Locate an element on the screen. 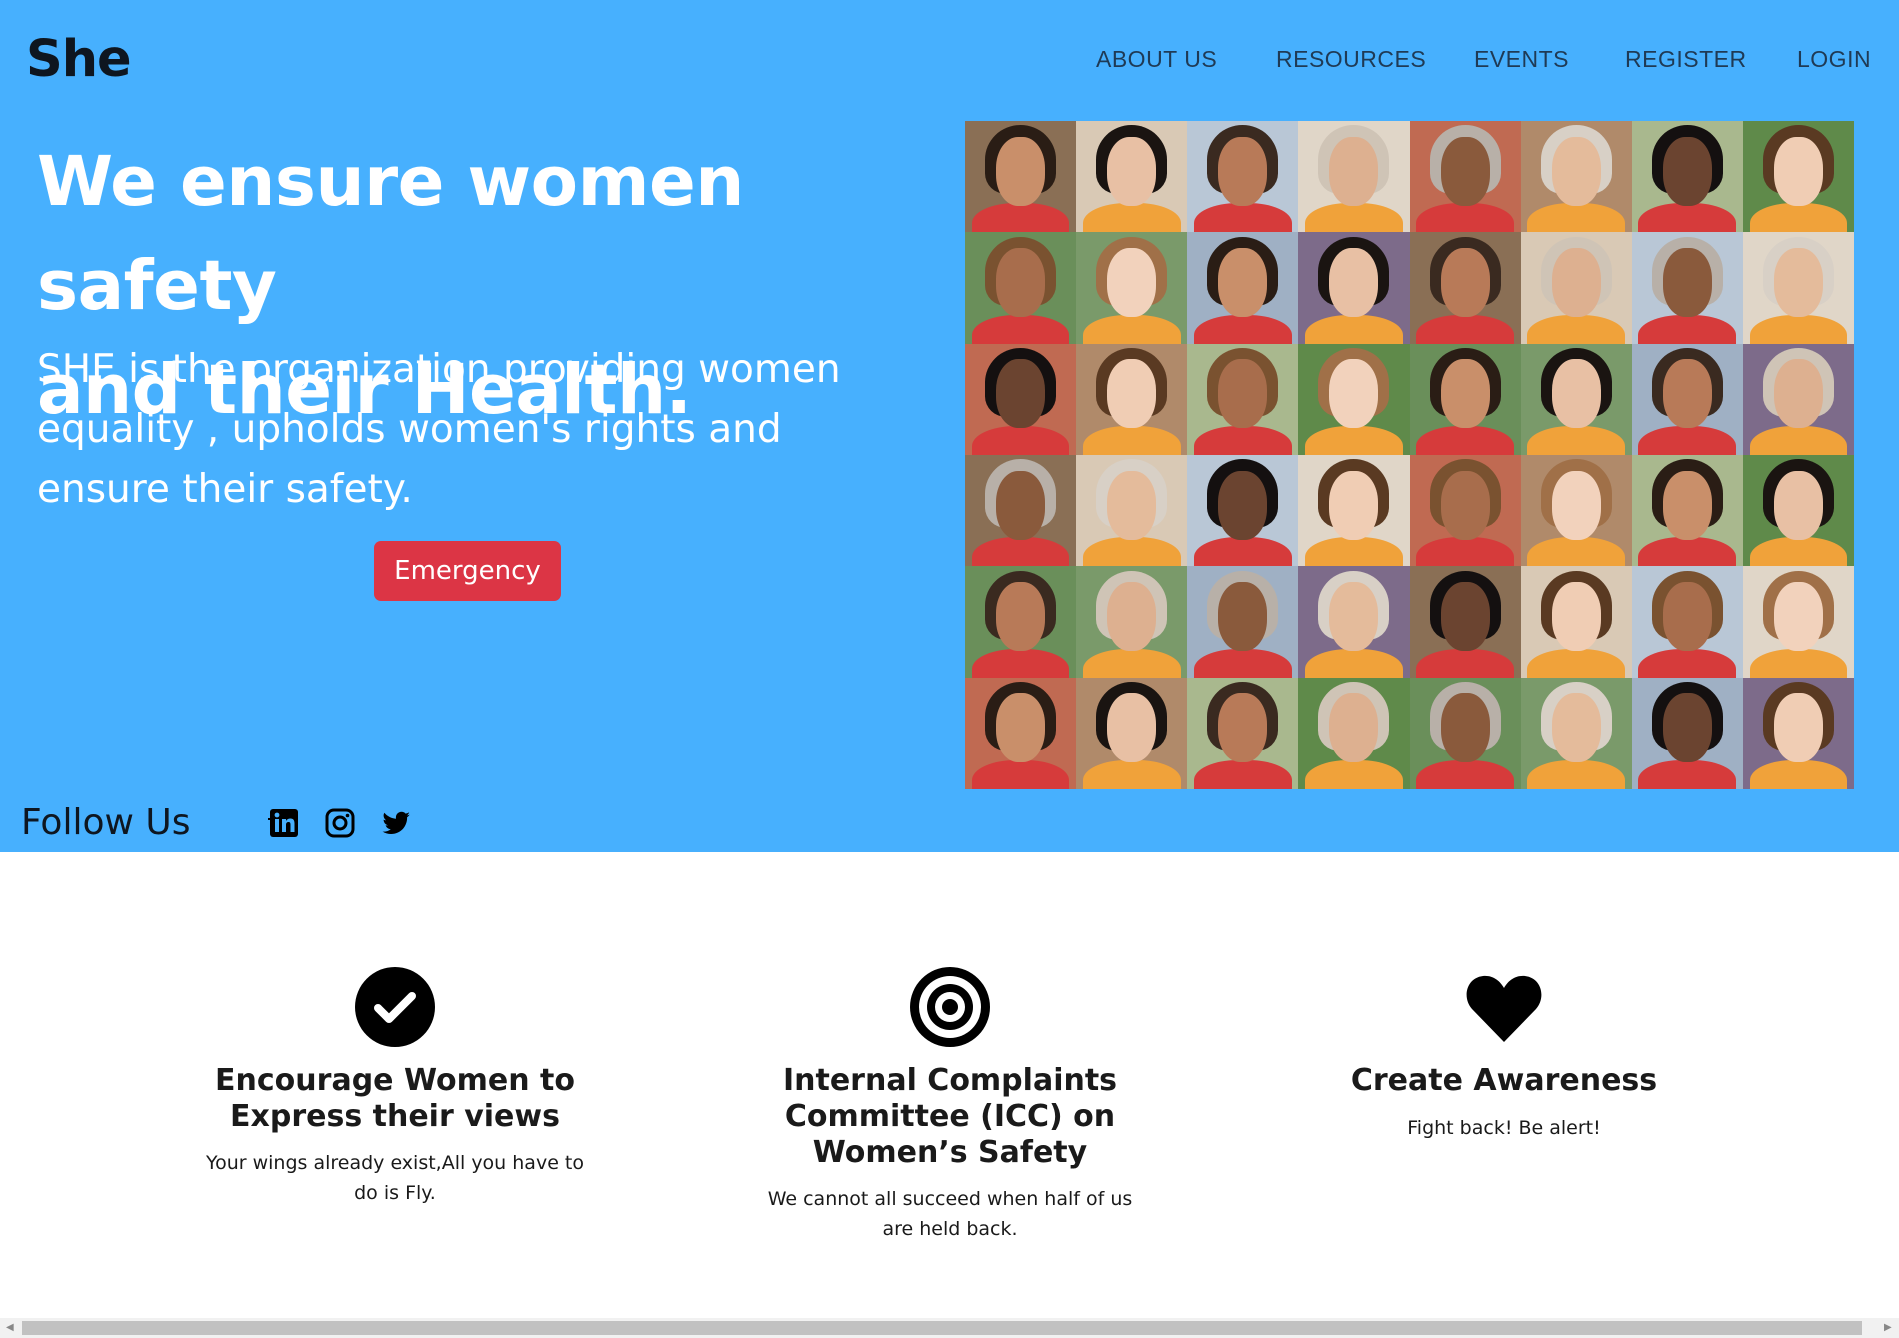  feature-title-line: Express their views is located at coordinates (395, 1116).